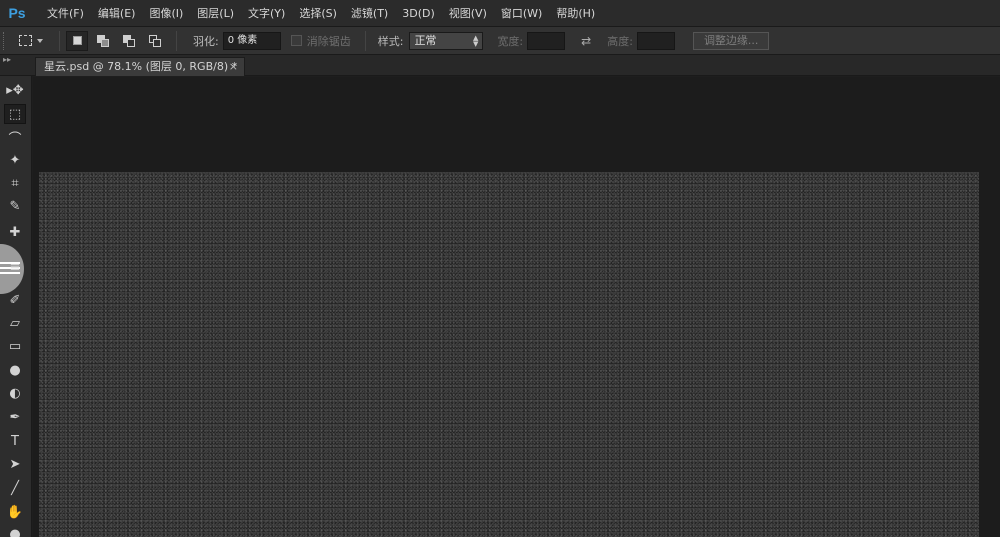 The image size is (1000, 537). What do you see at coordinates (476, 40) in the screenshot?
I see `updown-arrows-icon: ▲ ▼` at bounding box center [476, 40].